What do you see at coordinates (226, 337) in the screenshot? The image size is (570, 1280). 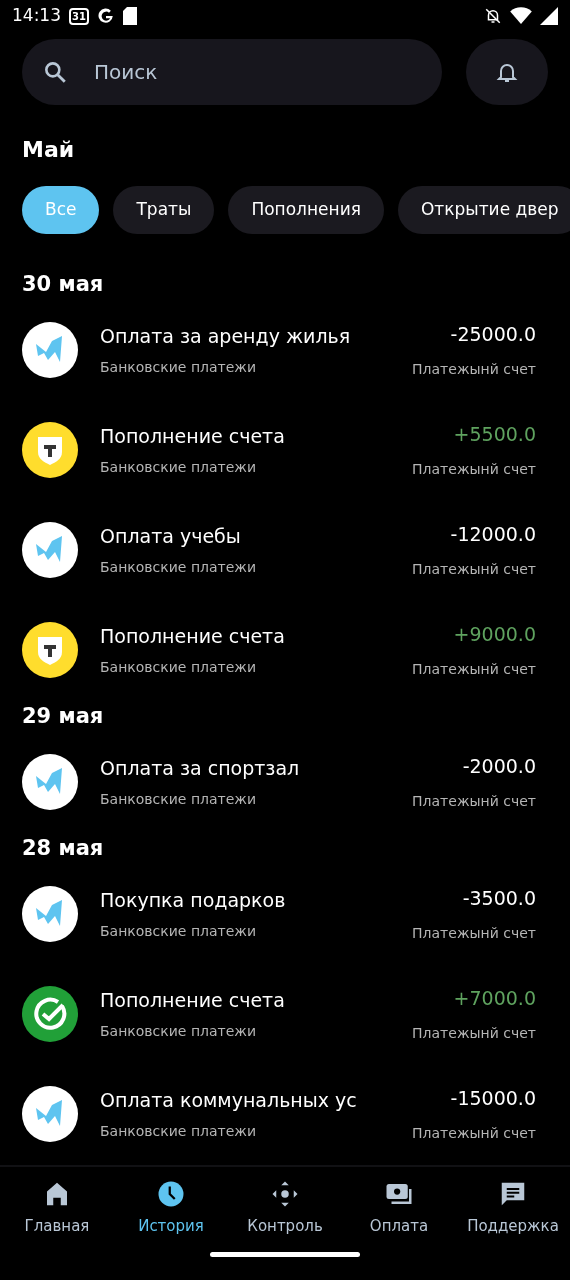 I see `transaction-title: Оплата за аренду жилья` at bounding box center [226, 337].